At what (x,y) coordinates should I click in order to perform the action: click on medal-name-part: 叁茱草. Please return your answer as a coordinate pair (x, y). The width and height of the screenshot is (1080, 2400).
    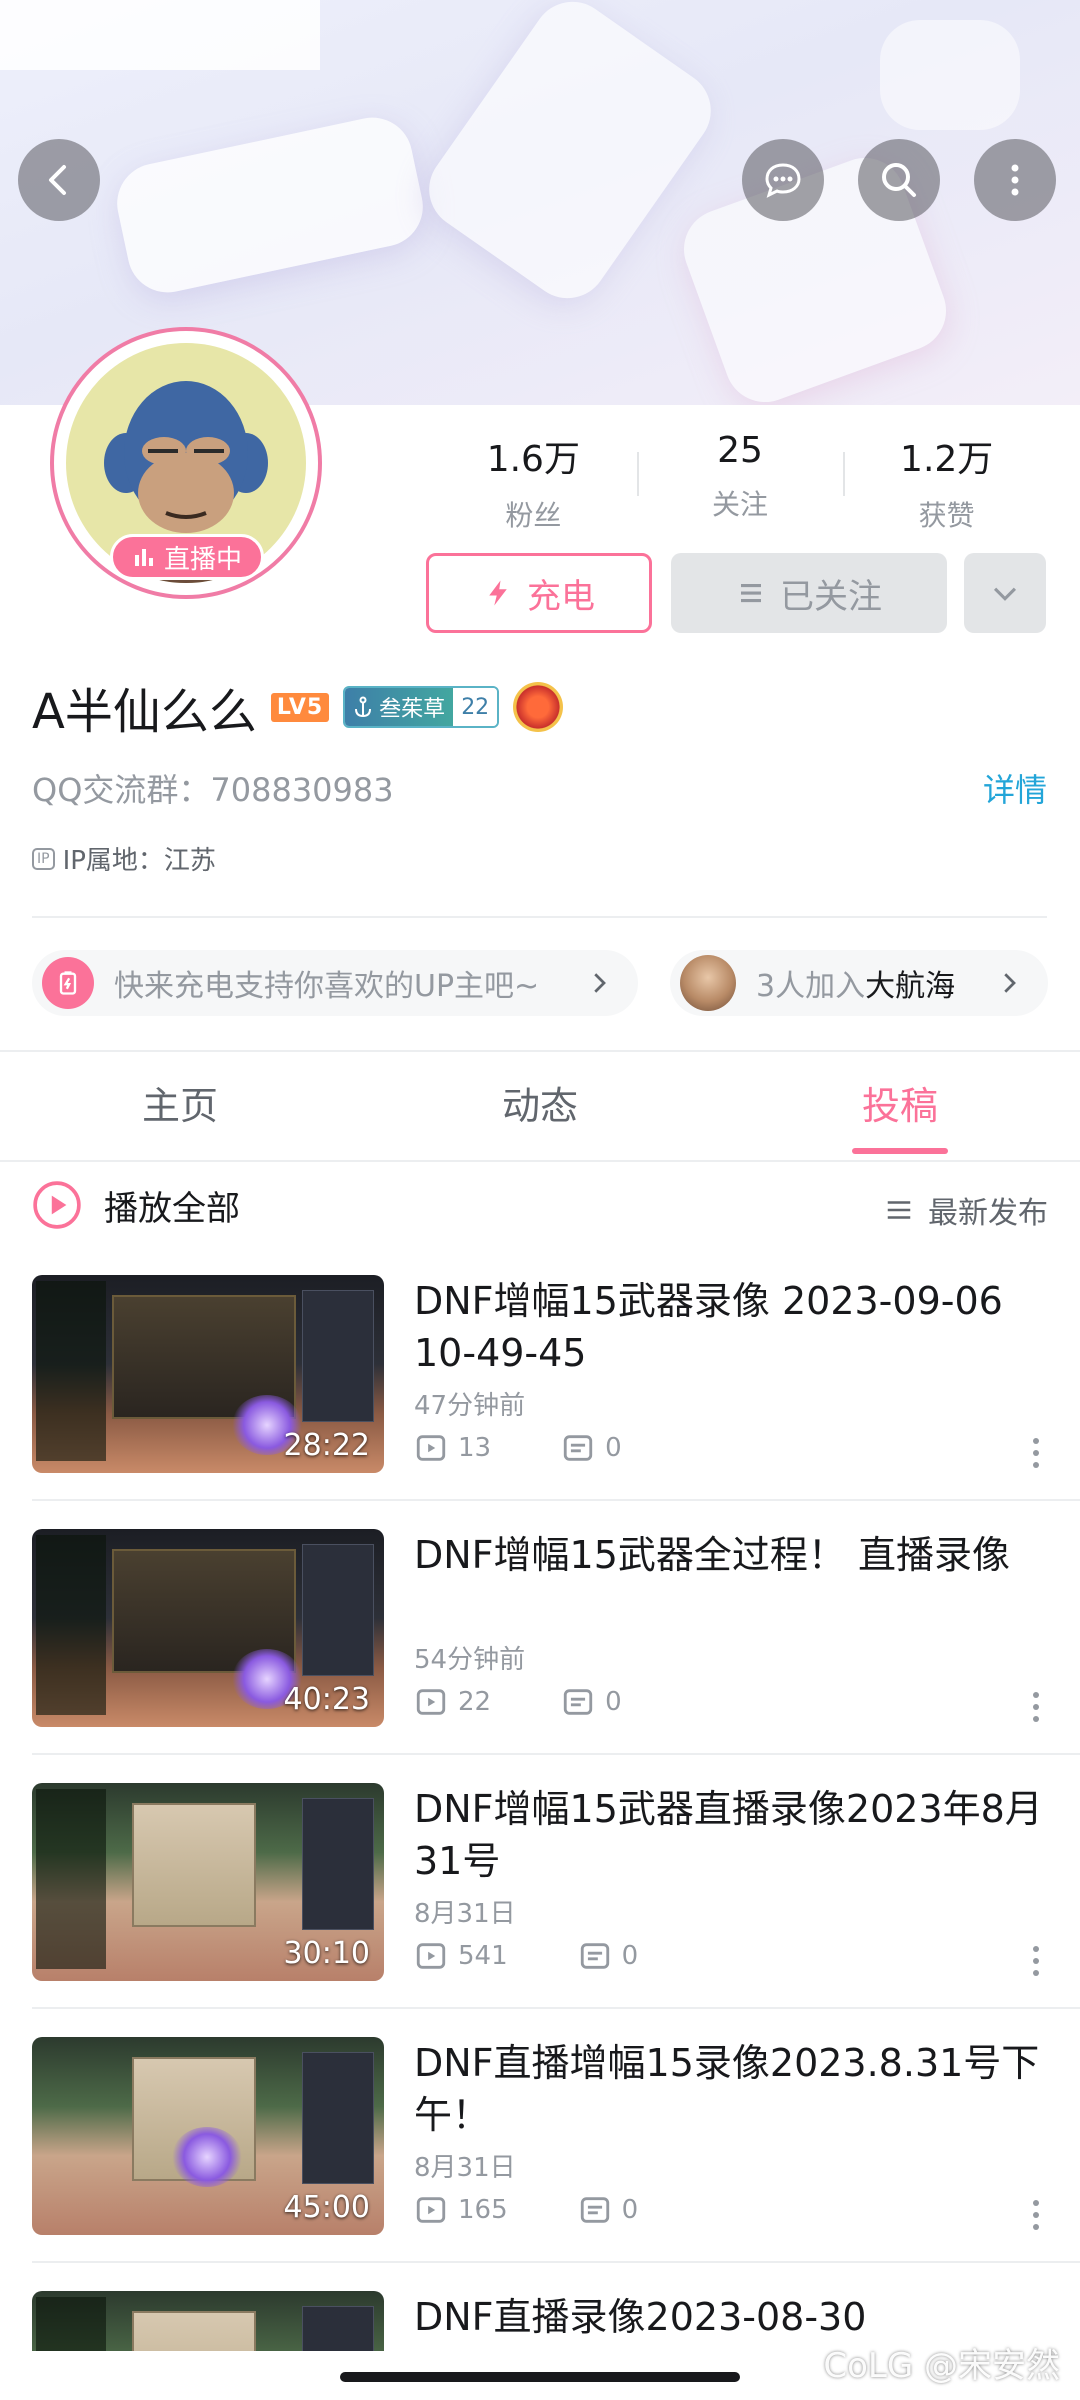
    Looking at the image, I should click on (399, 707).